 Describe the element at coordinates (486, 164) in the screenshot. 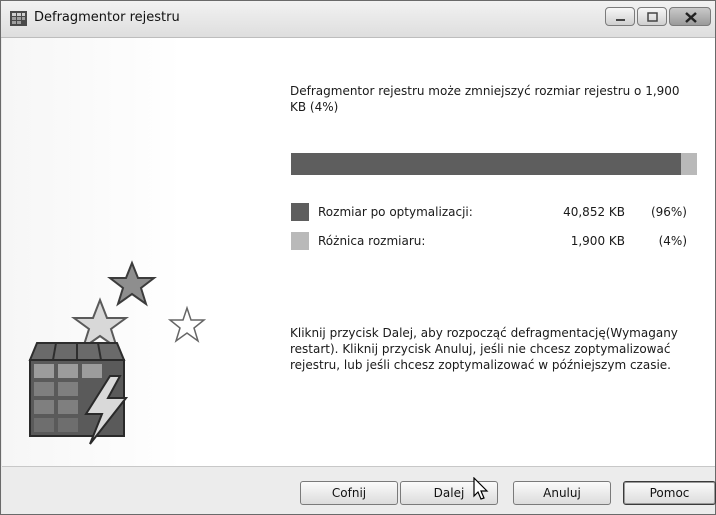

I see `size-reduction-bar-fill` at that location.